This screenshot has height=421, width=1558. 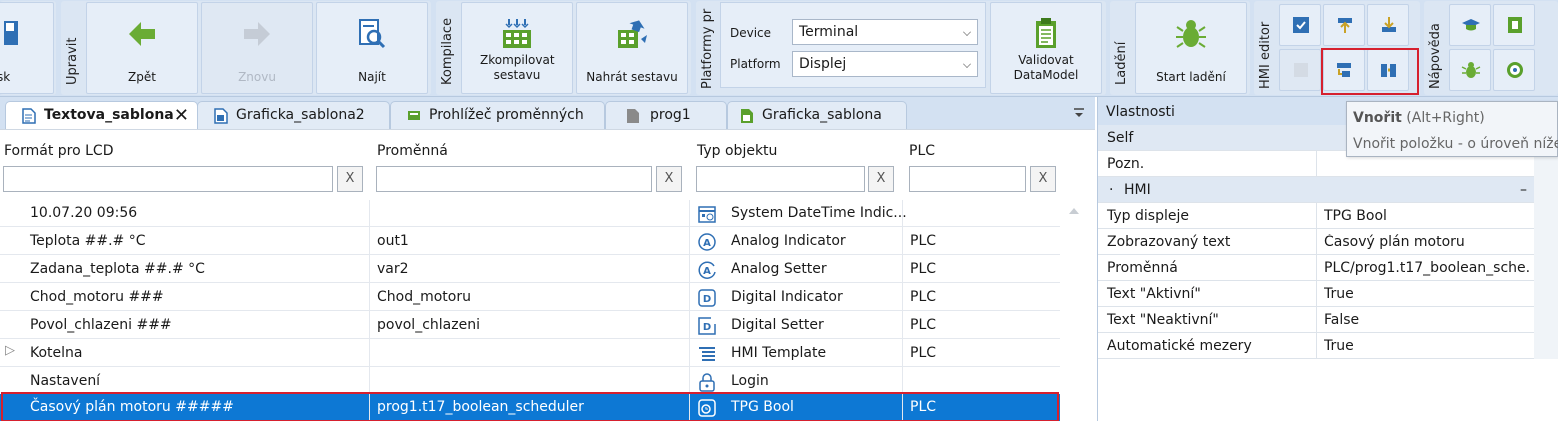 I want to click on filter-input-variable, so click(x=514, y=179).